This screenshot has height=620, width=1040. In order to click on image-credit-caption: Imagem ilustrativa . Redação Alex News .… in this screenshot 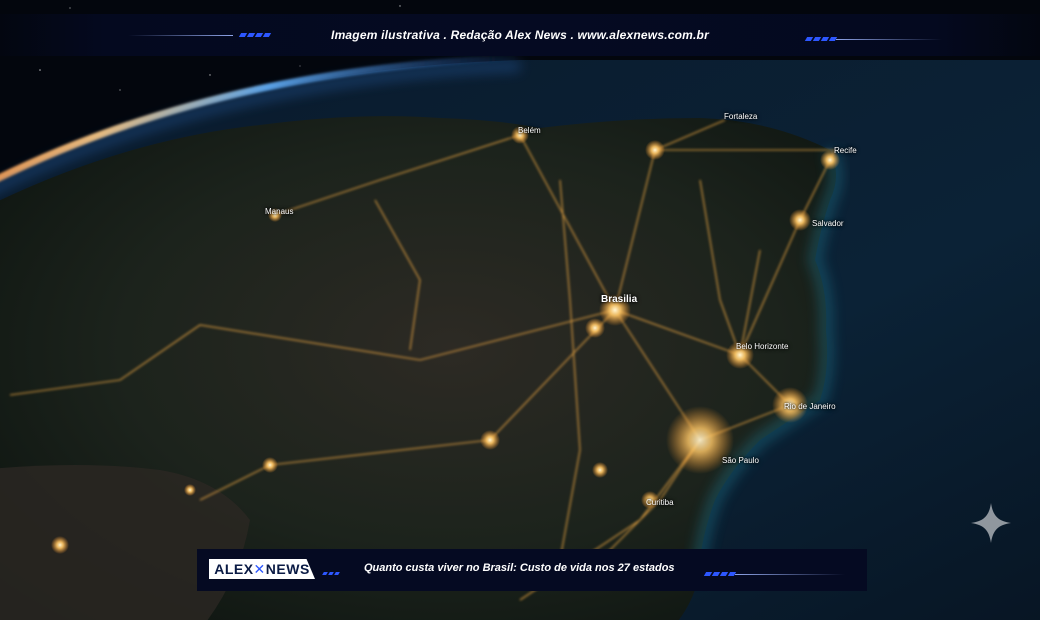, I will do `click(520, 35)`.